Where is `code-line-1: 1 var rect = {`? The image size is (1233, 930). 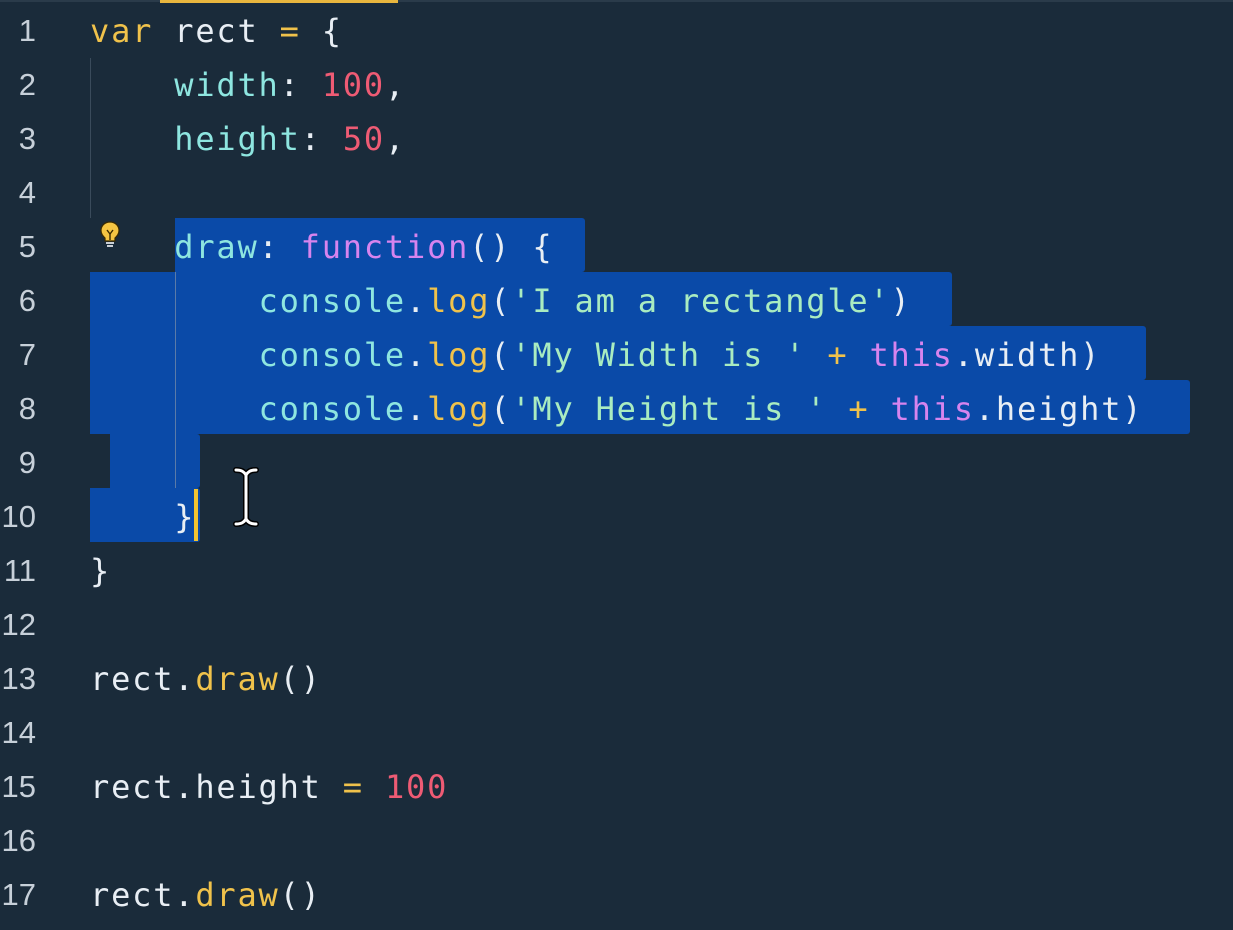
code-line-1: 1 var rect = { is located at coordinates (616, 29).